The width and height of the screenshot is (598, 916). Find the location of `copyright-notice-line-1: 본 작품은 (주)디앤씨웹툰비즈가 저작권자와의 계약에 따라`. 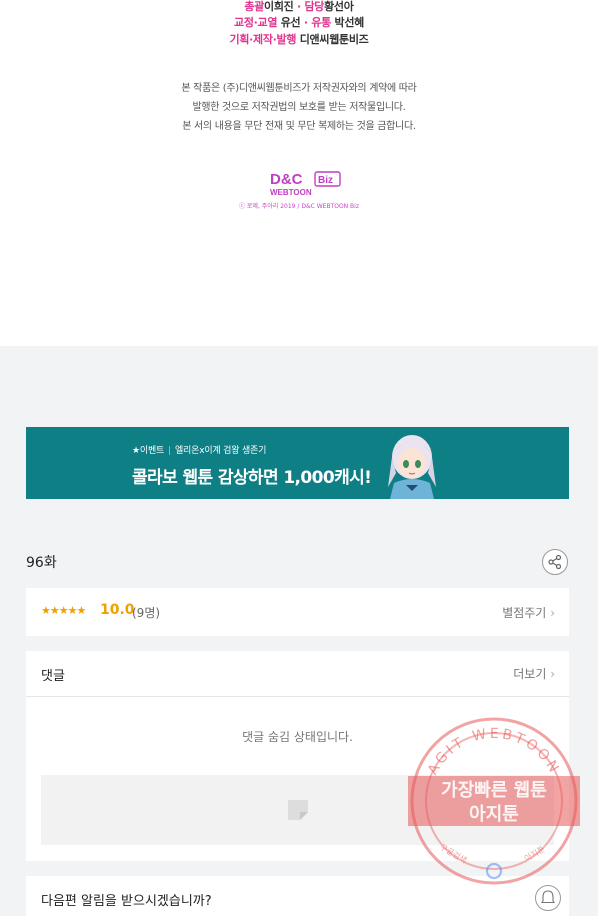

copyright-notice-line-1: 본 작품은 (주)디앤씨웹툰비즈가 저작권자와의 계약에 따라 is located at coordinates (299, 88).